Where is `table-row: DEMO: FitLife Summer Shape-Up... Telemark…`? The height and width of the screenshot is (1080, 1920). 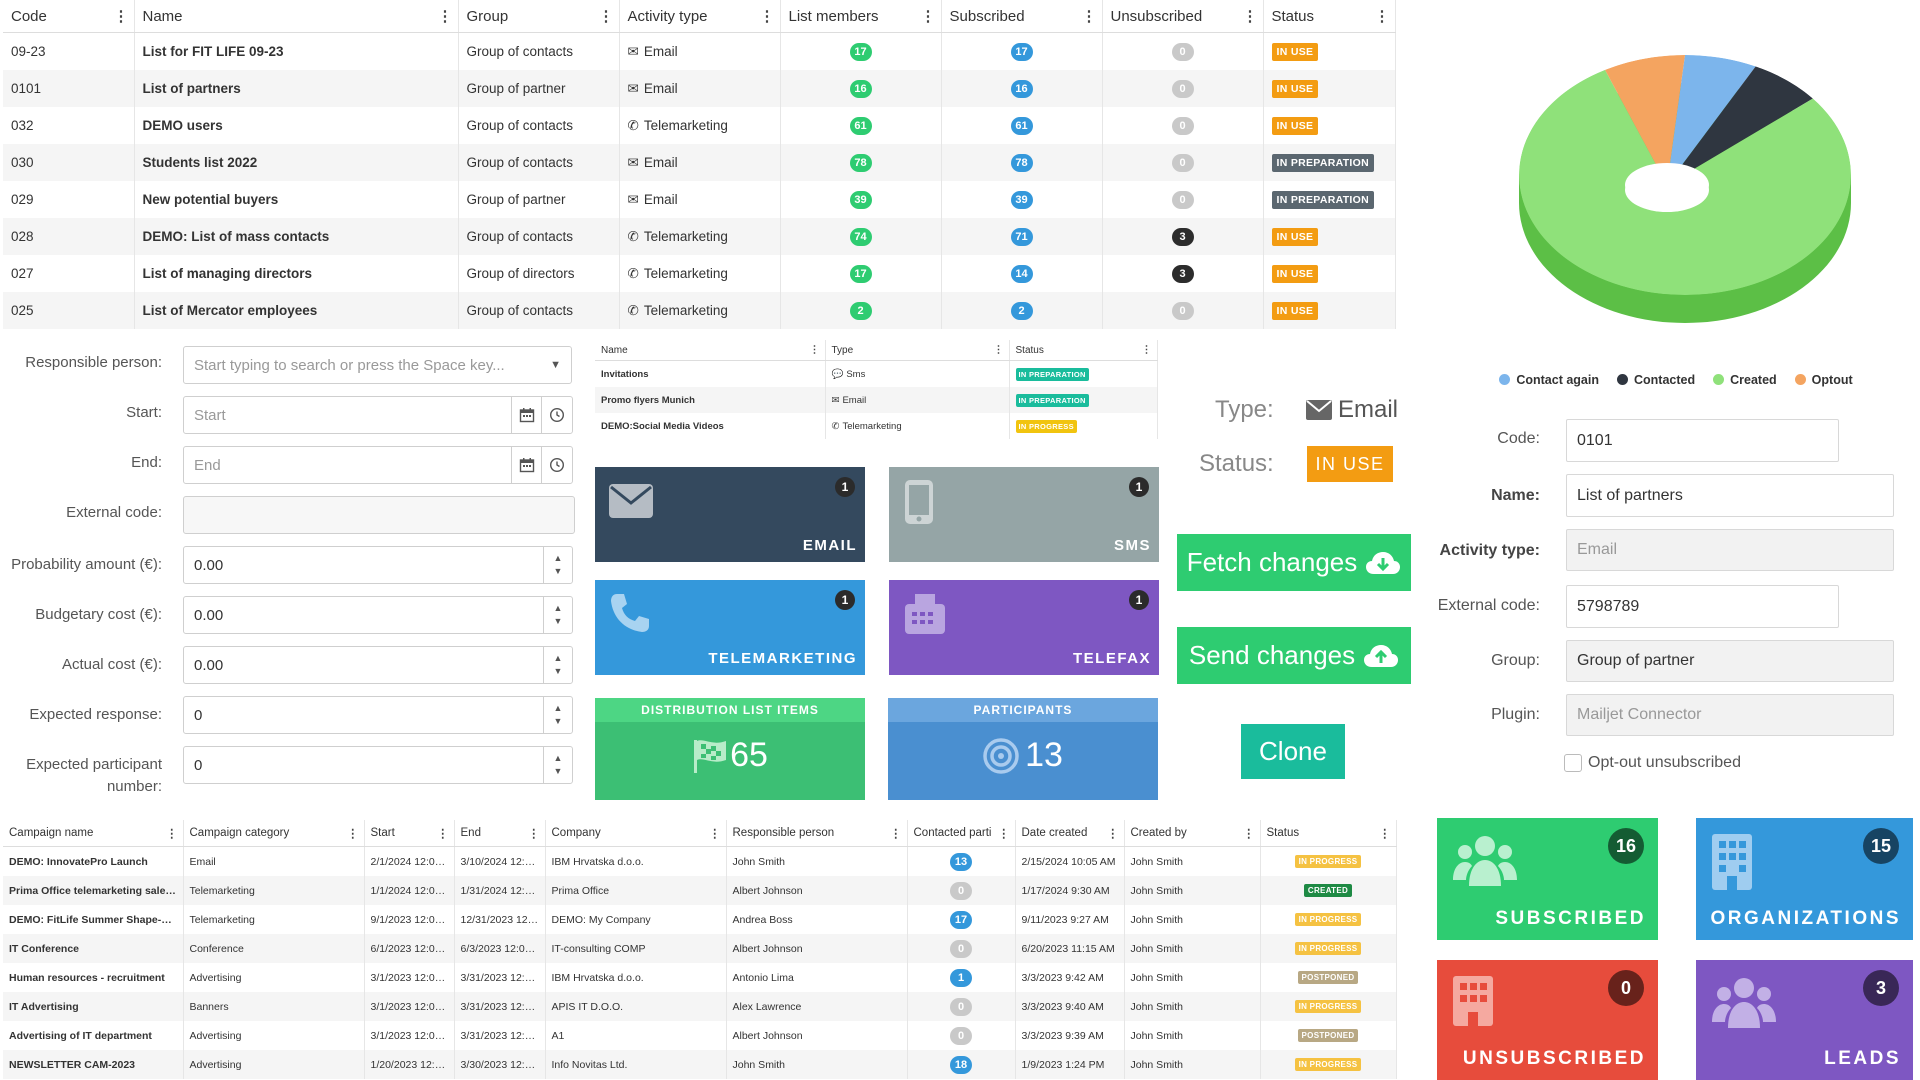
table-row: DEMO: FitLife Summer Shape-Up... Telemark… is located at coordinates (700, 919).